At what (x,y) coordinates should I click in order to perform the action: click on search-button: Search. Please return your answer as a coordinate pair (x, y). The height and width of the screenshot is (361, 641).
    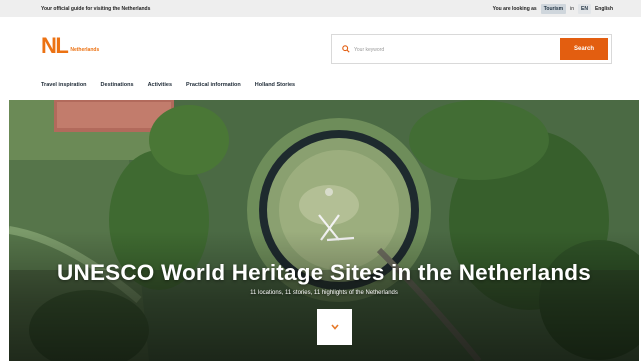
    Looking at the image, I should click on (584, 49).